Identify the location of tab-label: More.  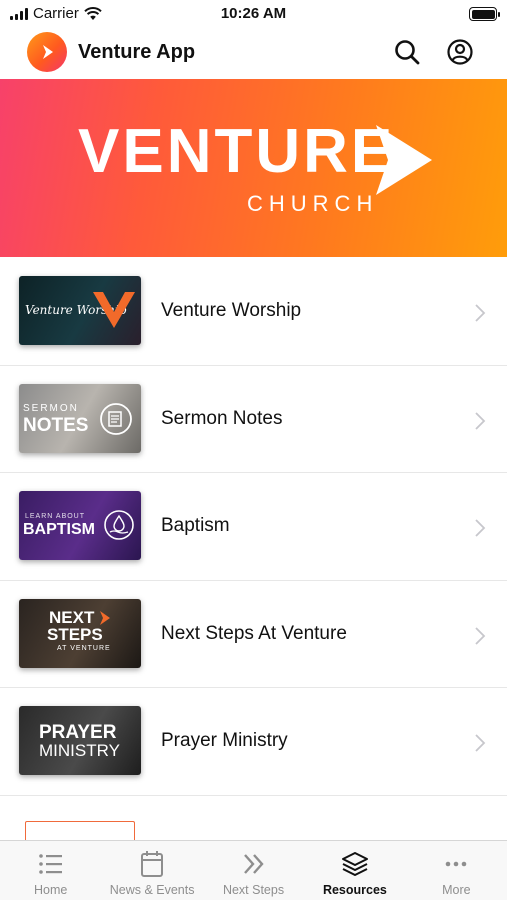
(456, 890).